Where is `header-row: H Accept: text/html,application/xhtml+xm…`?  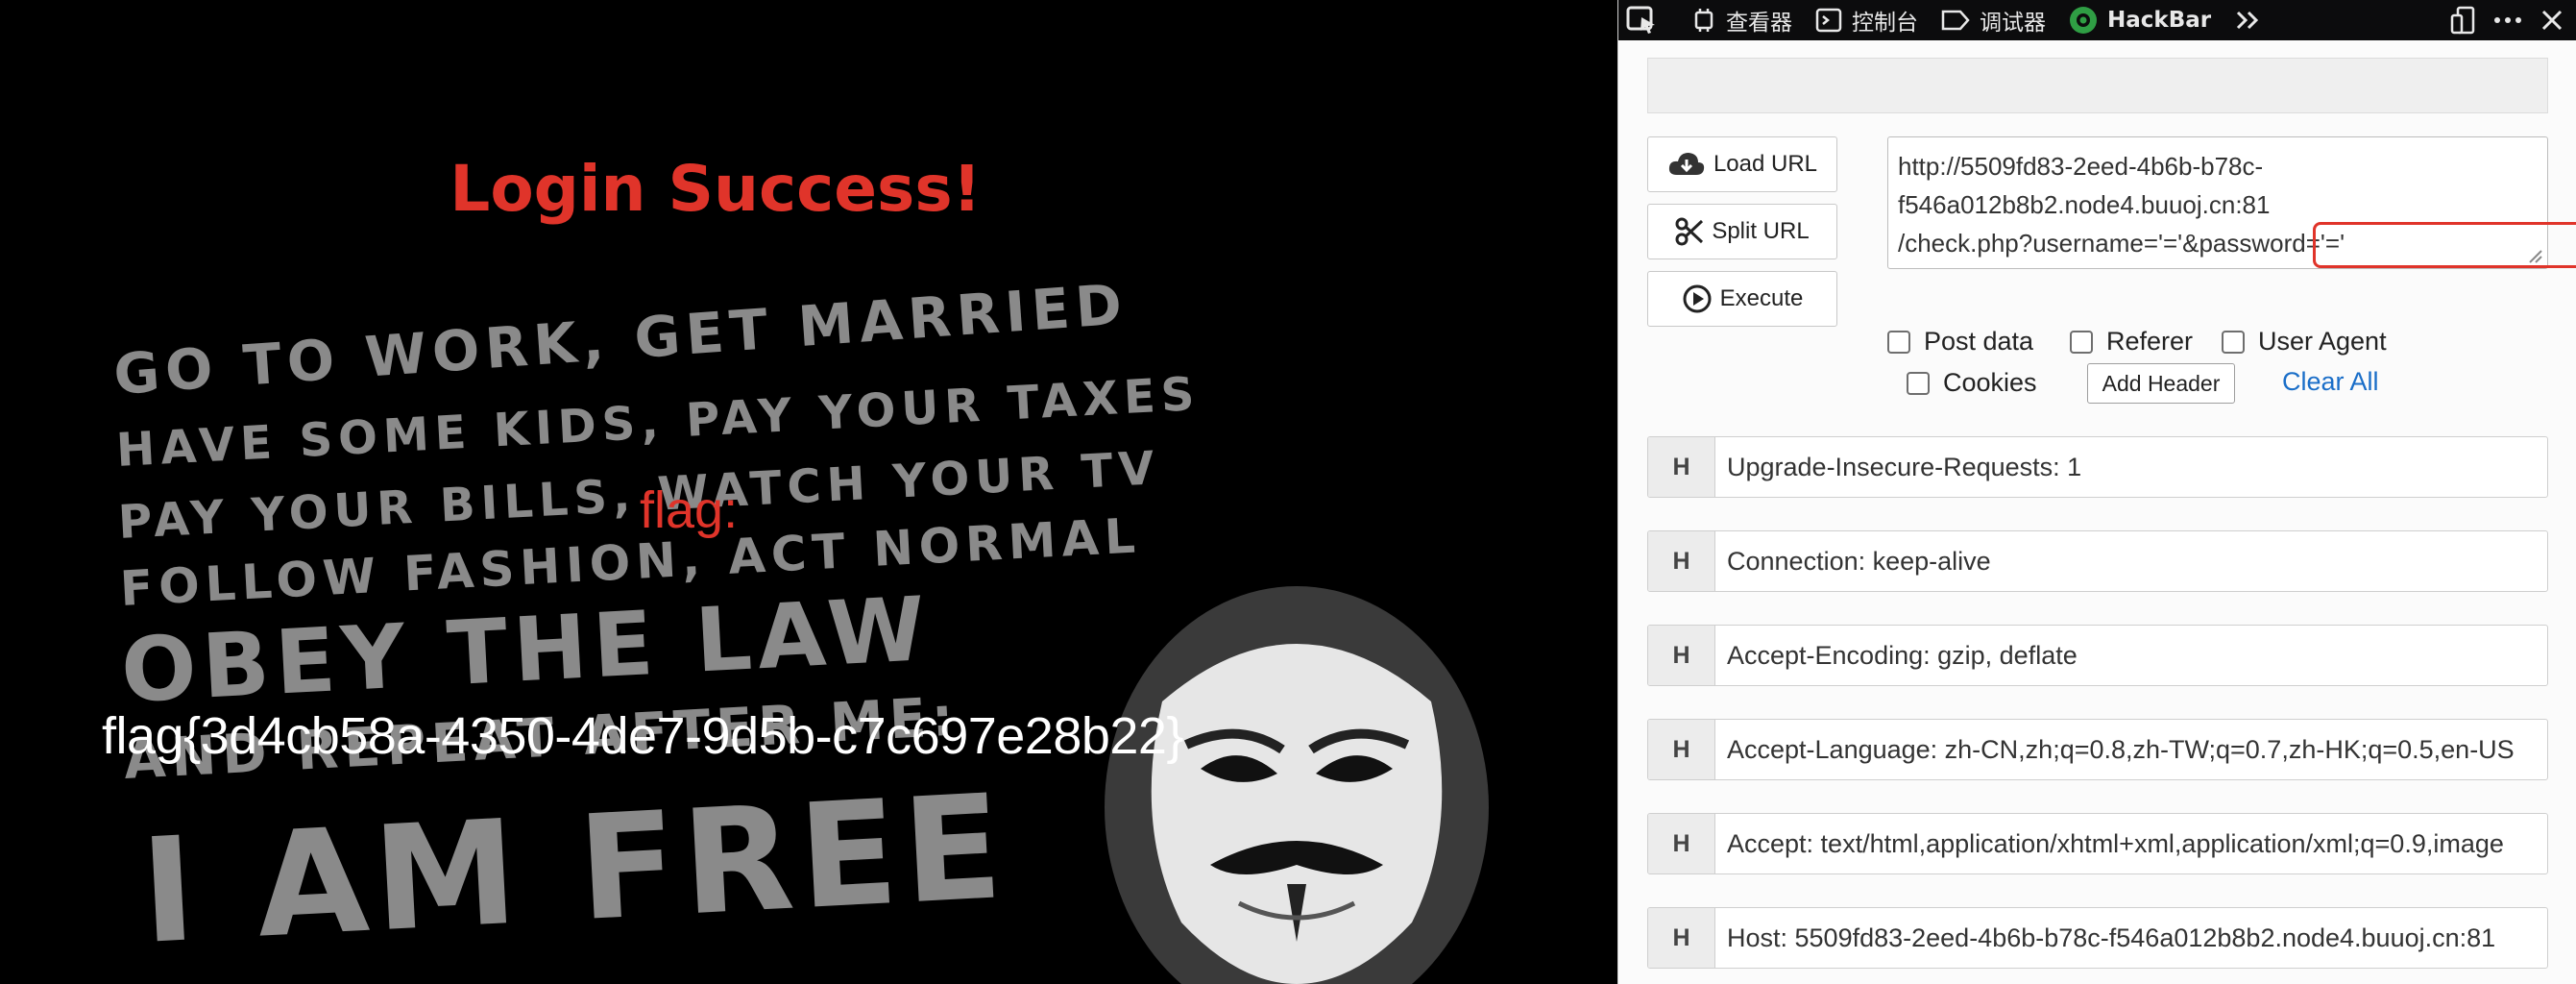
header-row: H Accept: text/html,application/xhtml+xm… is located at coordinates (2097, 844).